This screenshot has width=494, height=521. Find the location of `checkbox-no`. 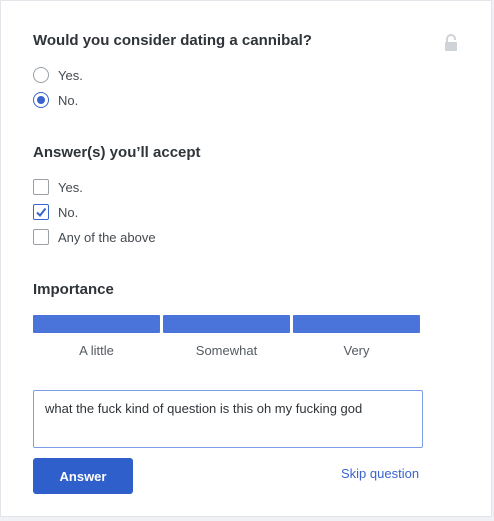

checkbox-no is located at coordinates (41, 212).